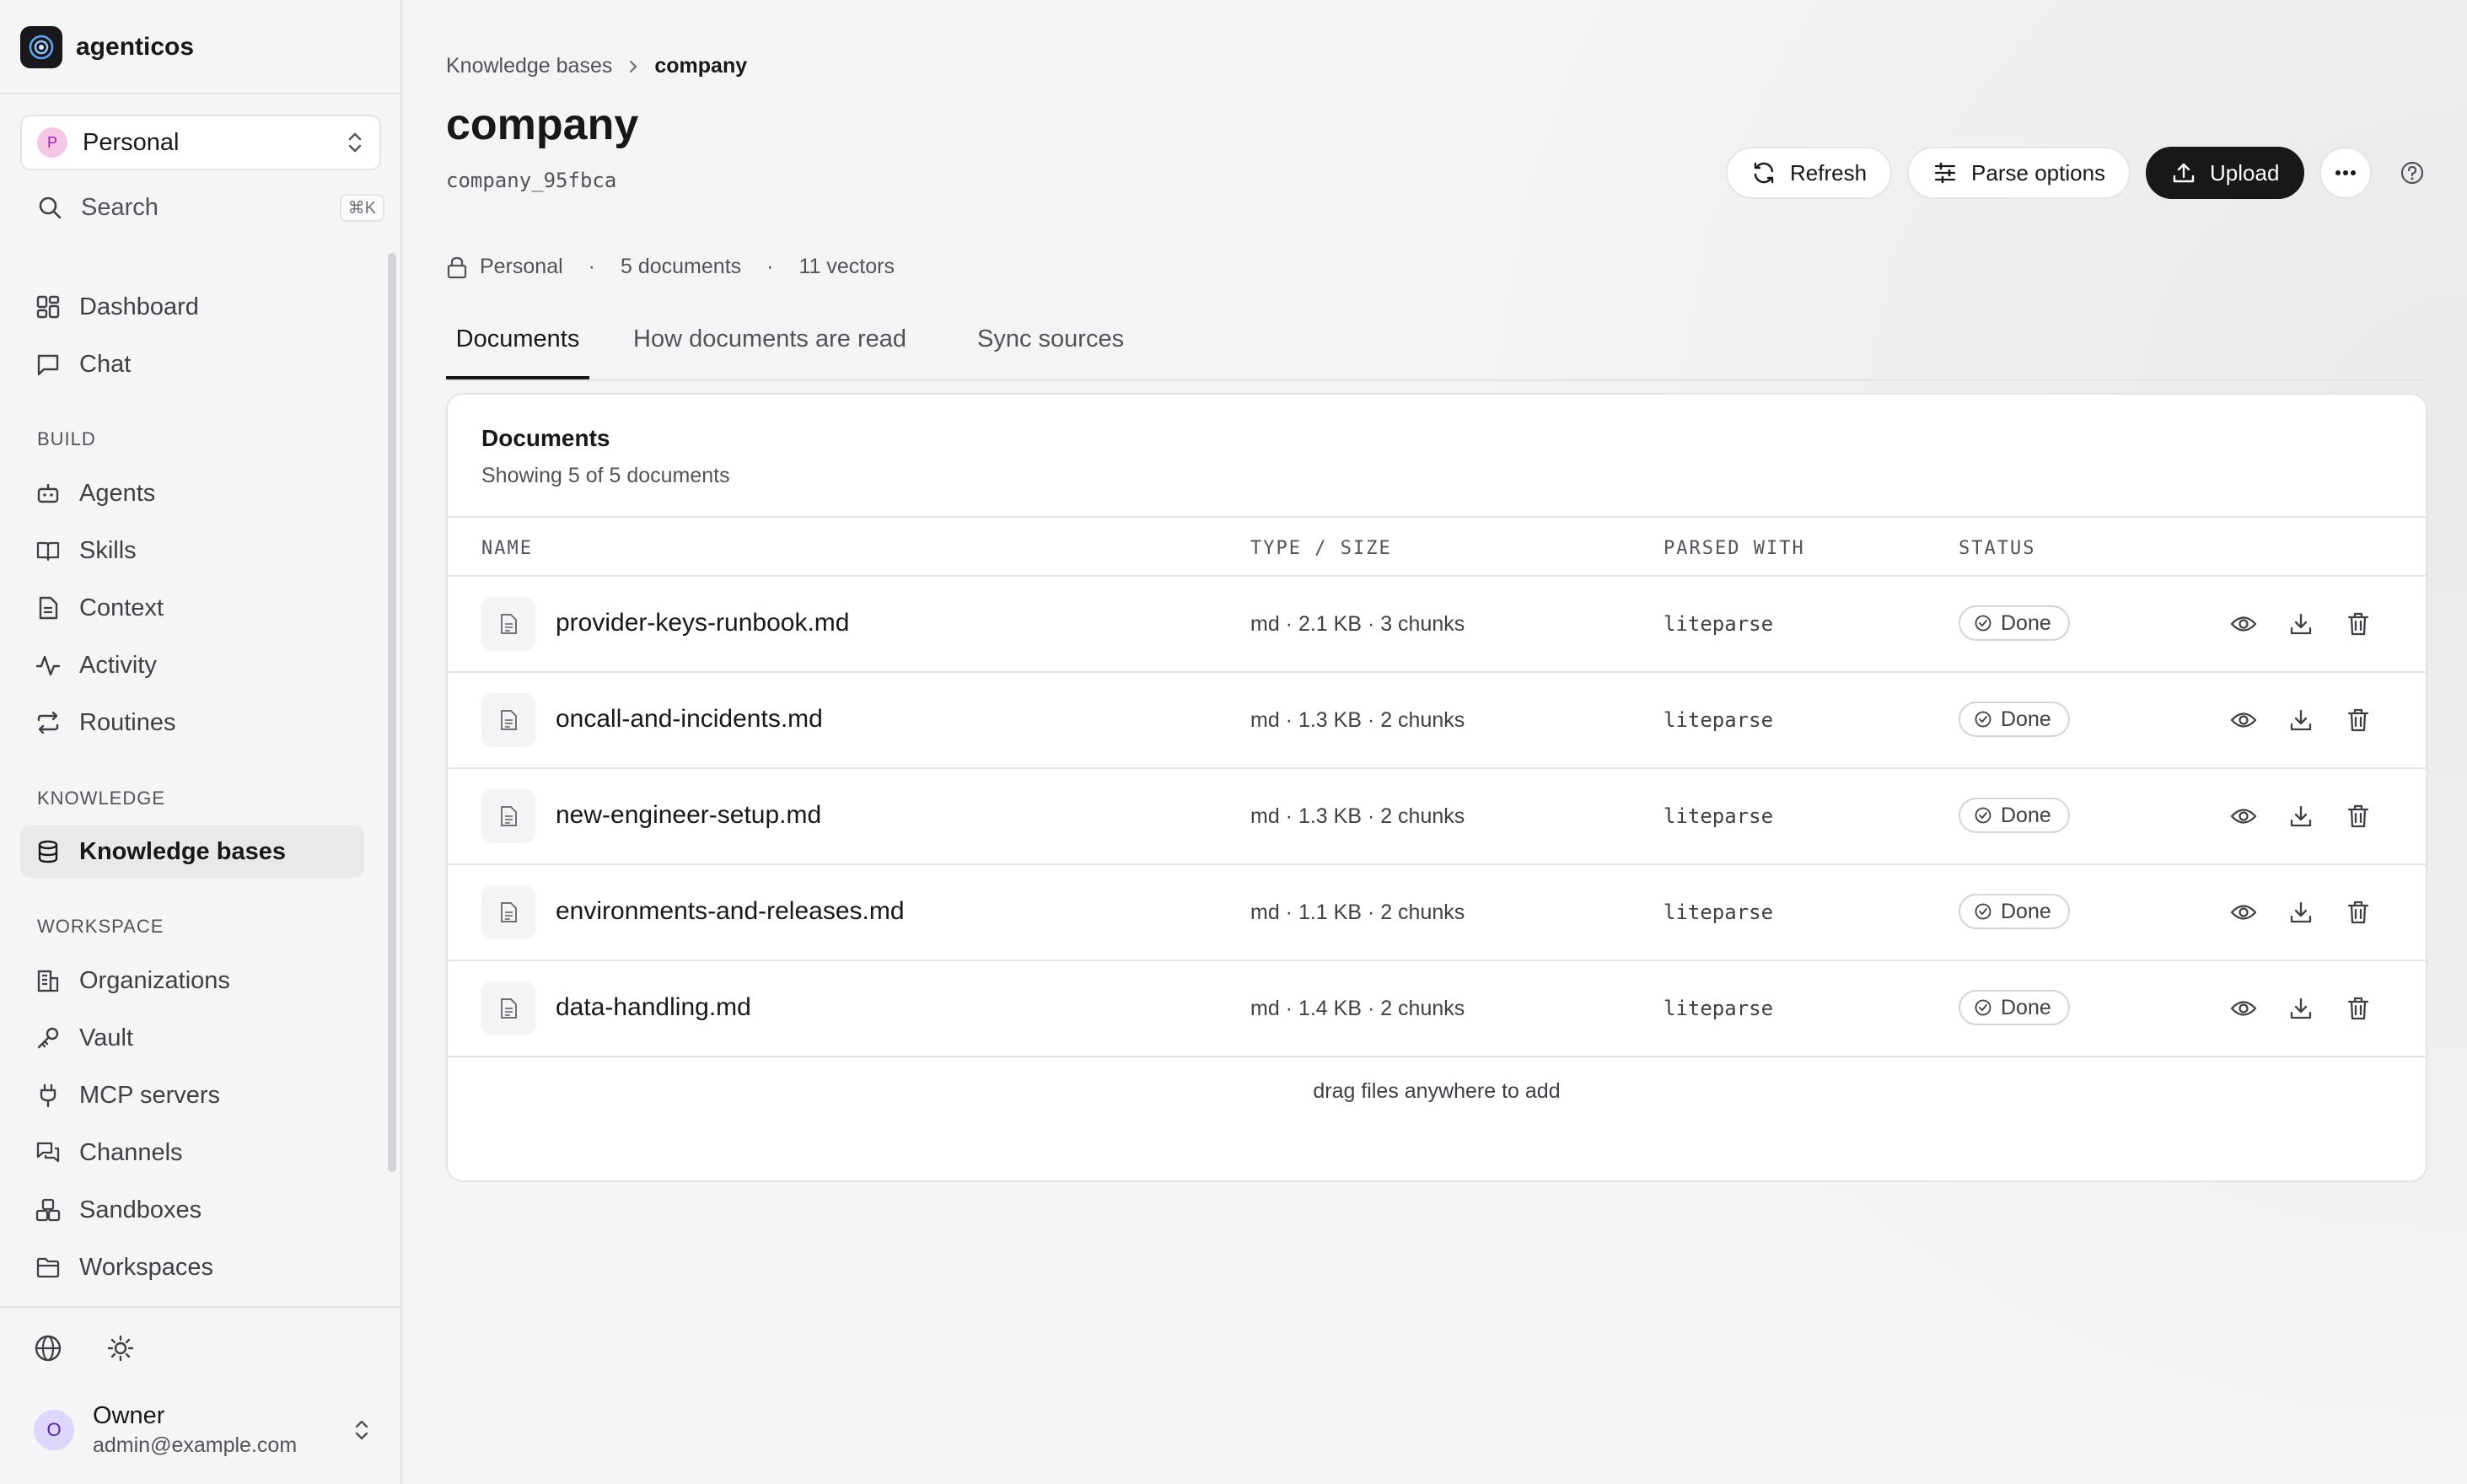 This screenshot has height=1484, width=2467. I want to click on nav-item-mcp-servers: MCP servers, so click(192, 1095).